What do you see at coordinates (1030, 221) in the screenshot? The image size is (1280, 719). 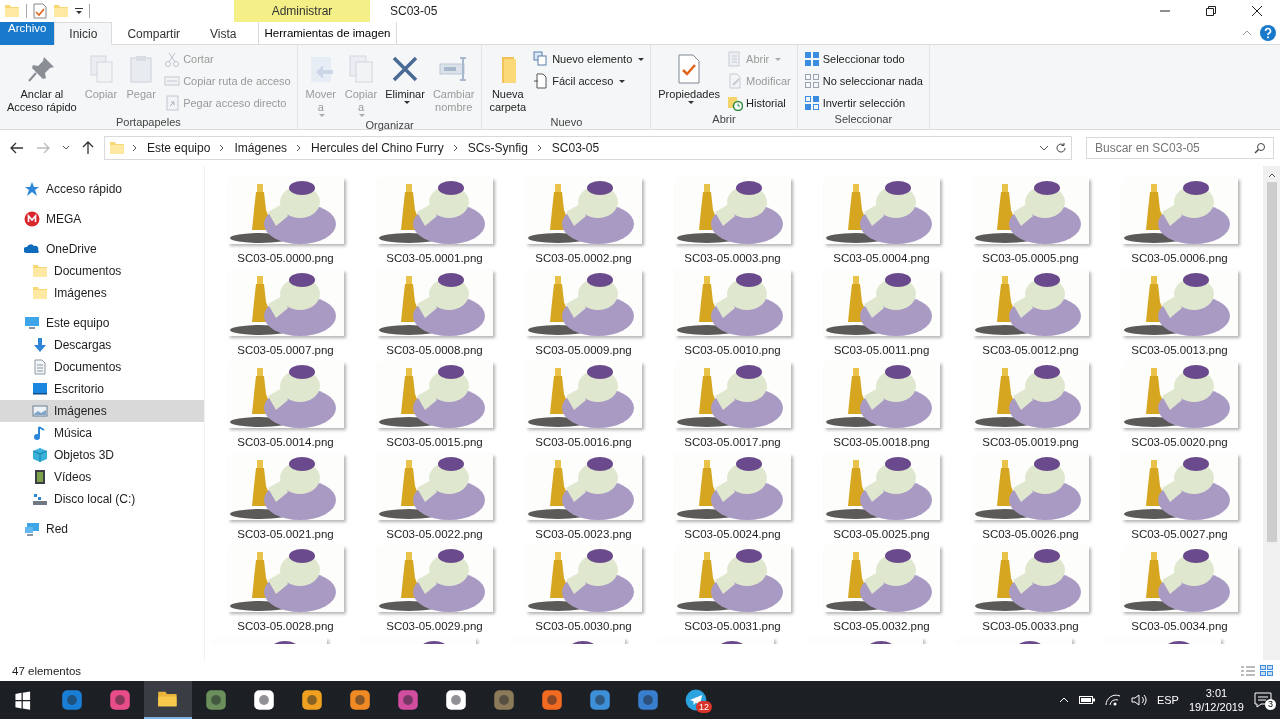 I see `file-item: SC03-05.0005.png` at bounding box center [1030, 221].